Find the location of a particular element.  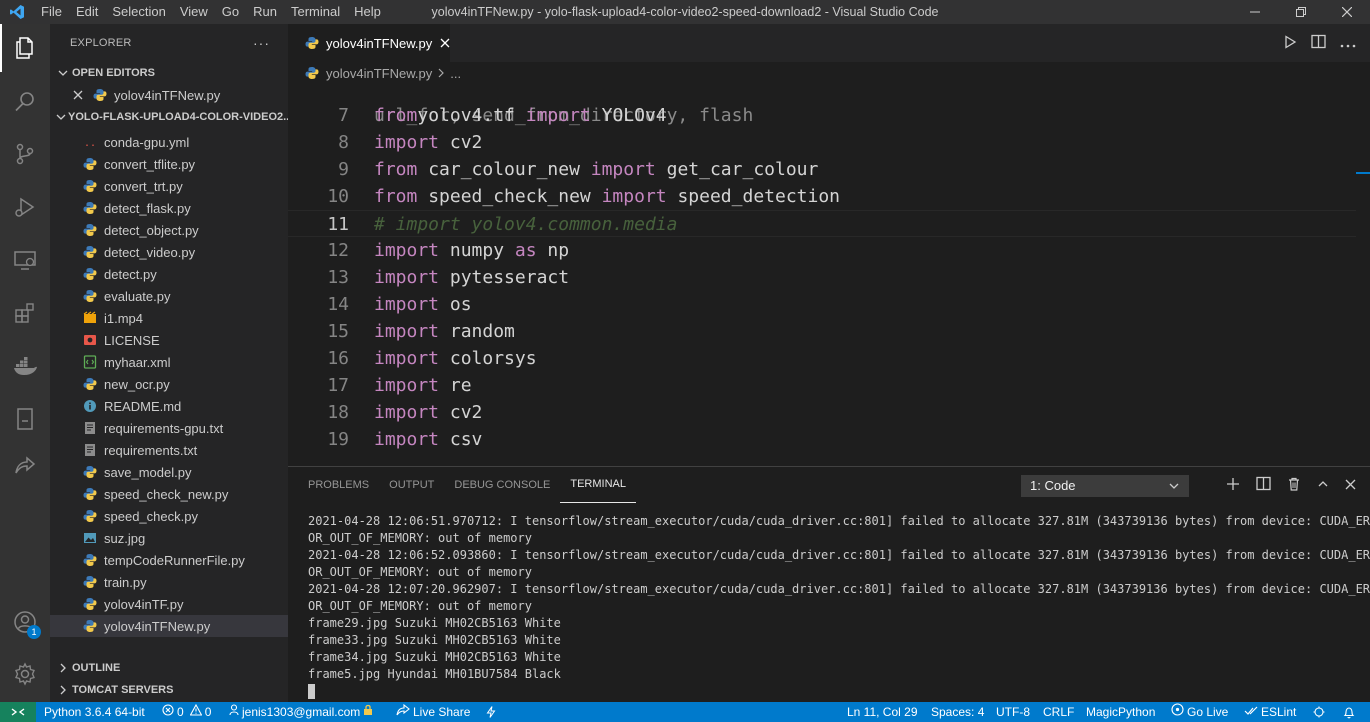

file-item: tempCodeRunnerFile.py is located at coordinates (169, 560).